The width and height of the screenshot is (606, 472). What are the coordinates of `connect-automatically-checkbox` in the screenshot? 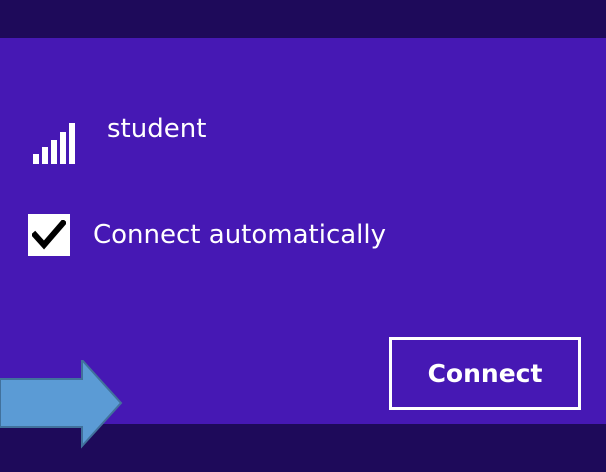 It's located at (49, 235).